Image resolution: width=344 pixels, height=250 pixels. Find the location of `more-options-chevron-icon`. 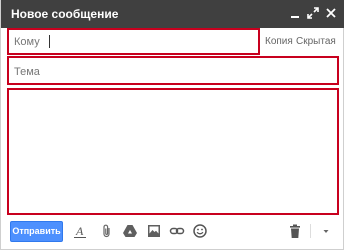

more-options-chevron-icon is located at coordinates (326, 231).